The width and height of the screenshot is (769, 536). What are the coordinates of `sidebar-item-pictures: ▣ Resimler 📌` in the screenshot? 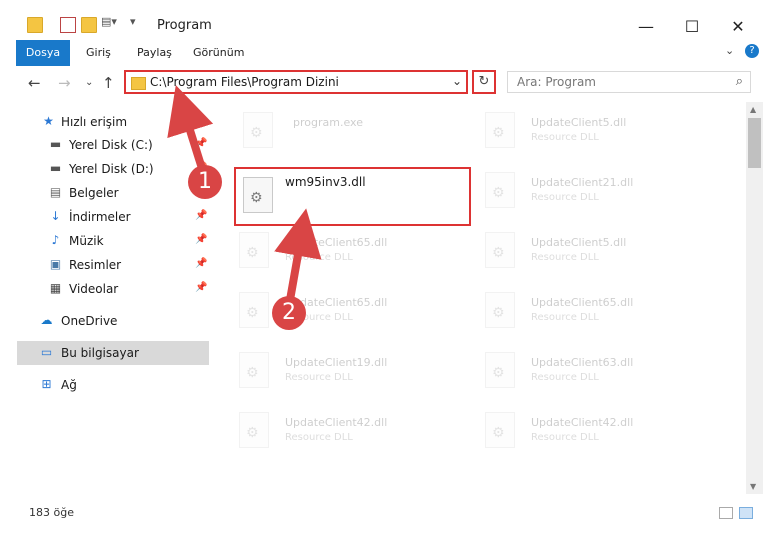 It's located at (107, 265).